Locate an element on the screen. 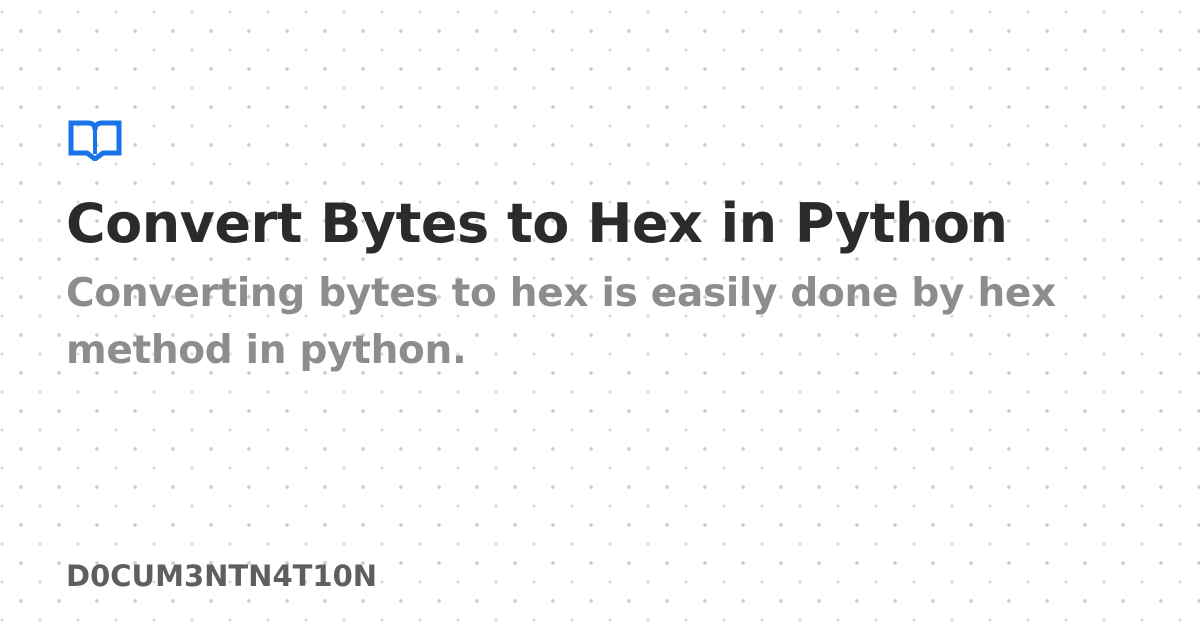 The image size is (1200, 630). site-brand: D0CUM3NTN4T10N is located at coordinates (222, 576).